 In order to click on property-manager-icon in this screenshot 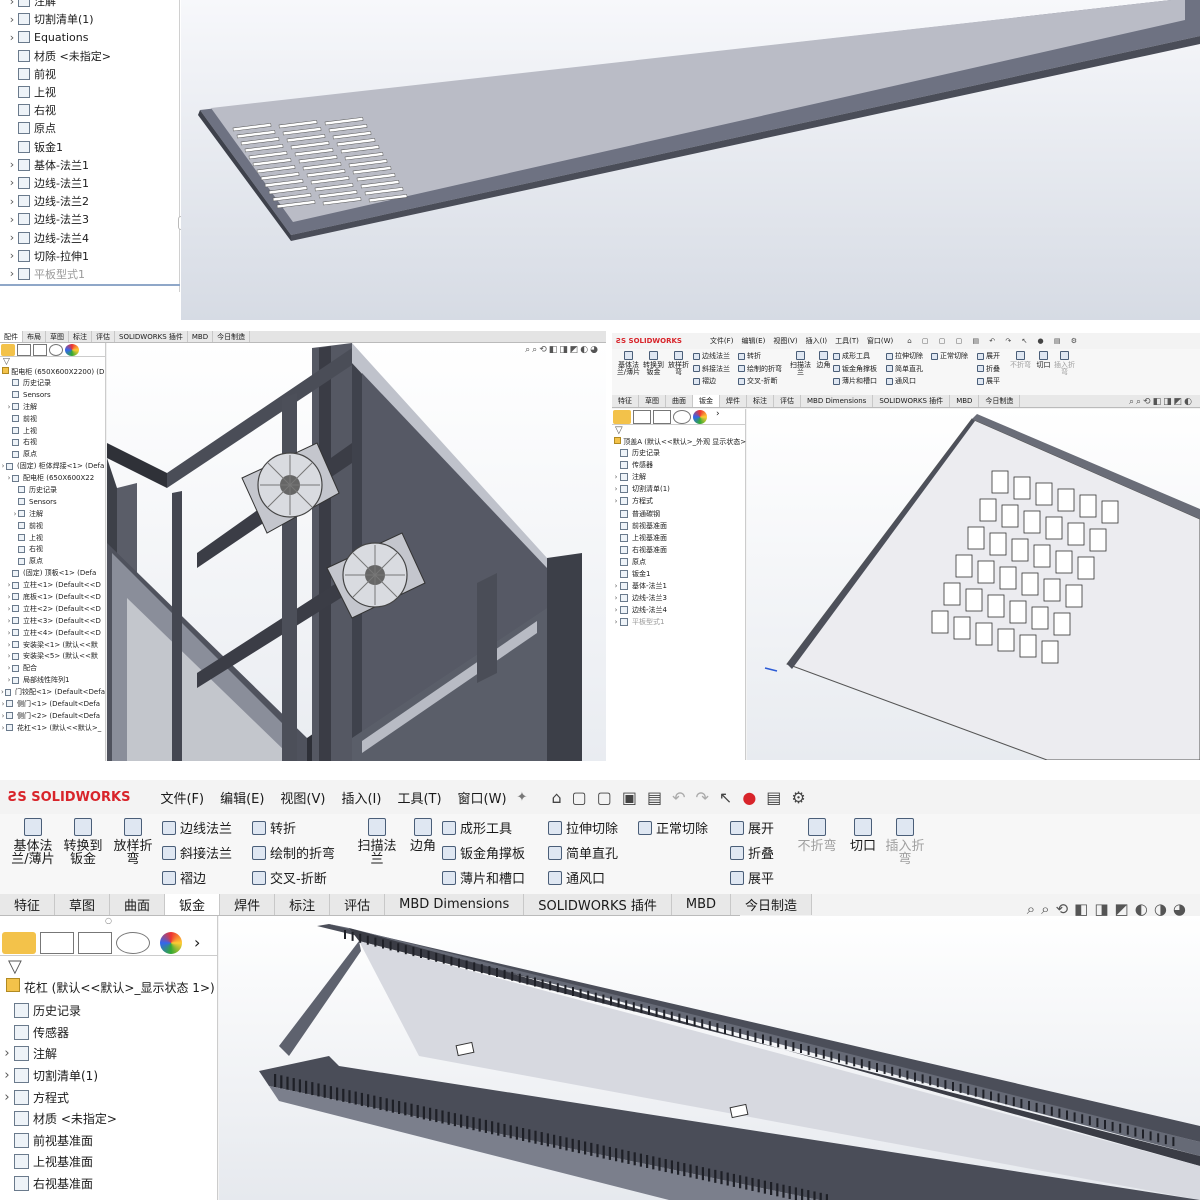, I will do `click(642, 417)`.